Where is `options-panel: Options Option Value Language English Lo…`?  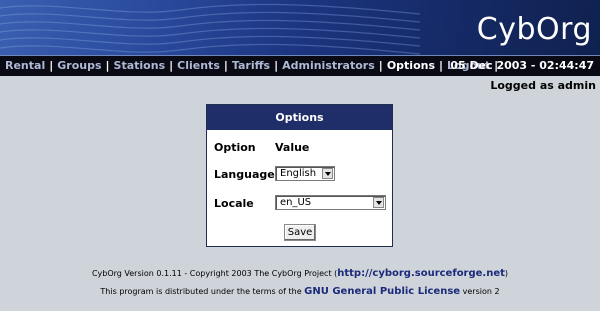
options-panel: Options Option Value Language English Lo… is located at coordinates (299, 175).